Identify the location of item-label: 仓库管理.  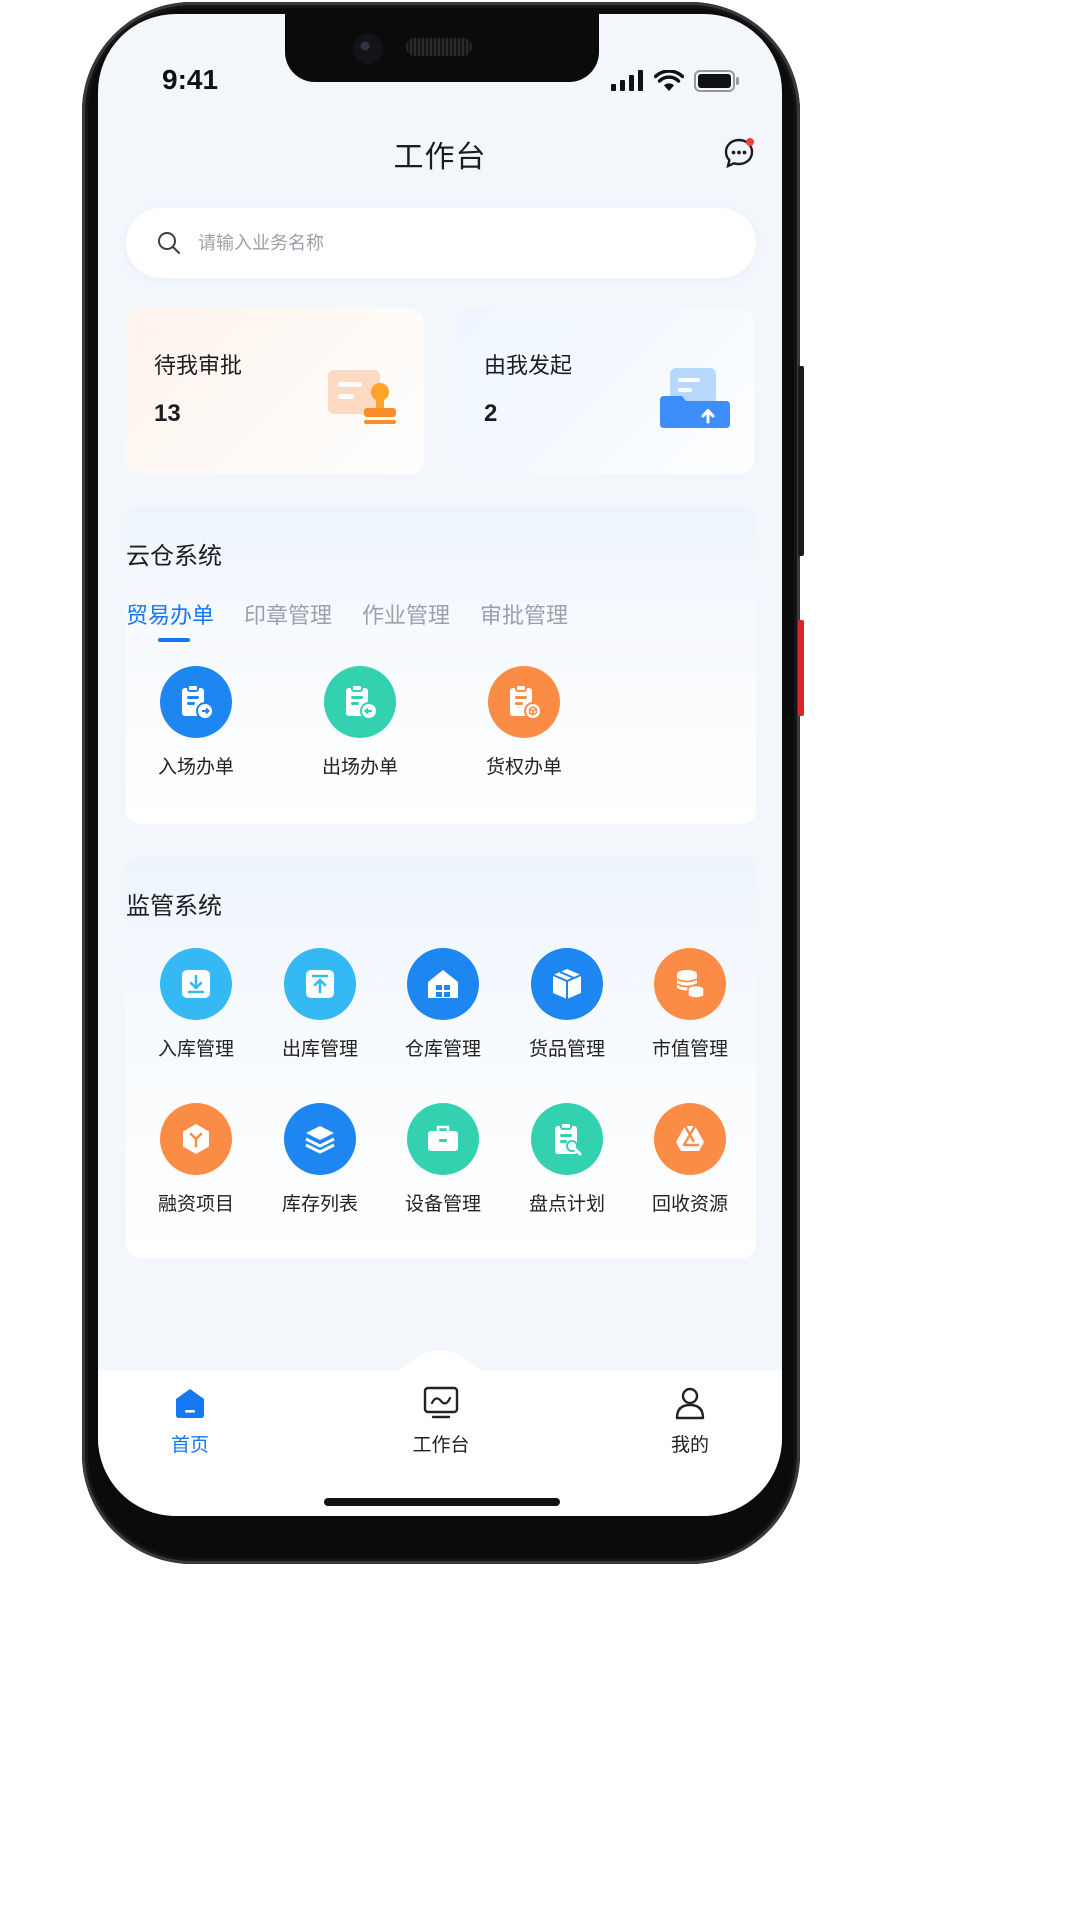
(442, 1049).